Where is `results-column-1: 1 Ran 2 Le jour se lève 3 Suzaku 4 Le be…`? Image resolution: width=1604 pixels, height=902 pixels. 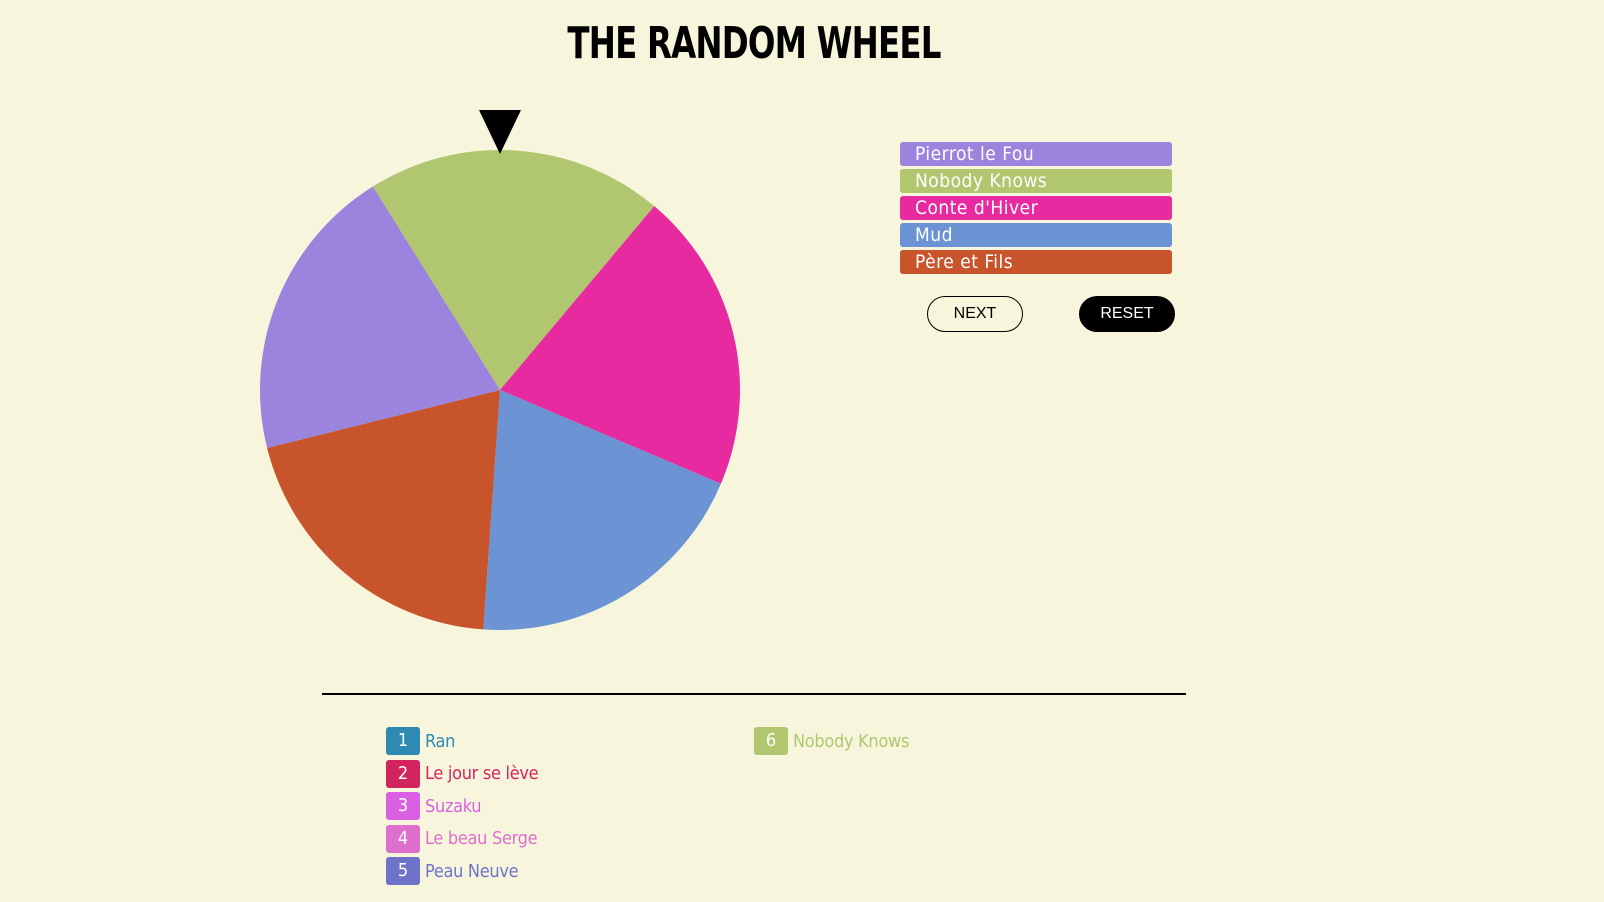
results-column-1: 1 Ran 2 Le jour se lève 3 Suzaku 4 Le be… is located at coordinates (462, 808).